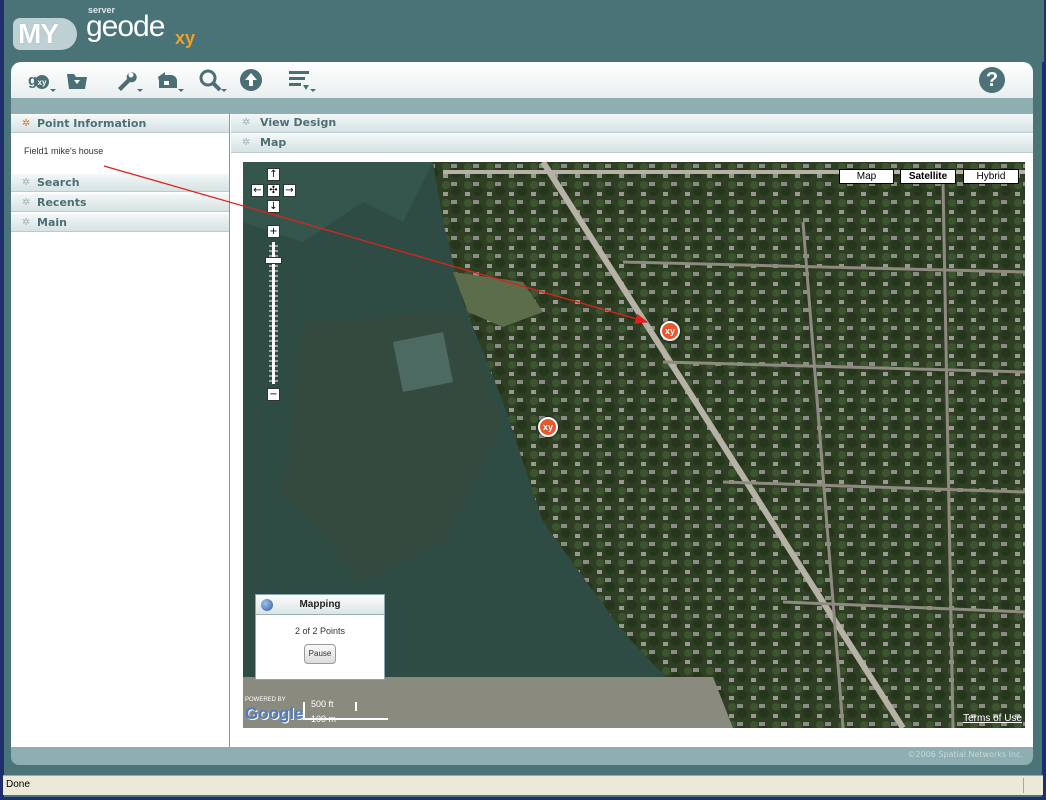  I want to click on app-footer: ©2006 Spatial Networks Inc., so click(522, 756).